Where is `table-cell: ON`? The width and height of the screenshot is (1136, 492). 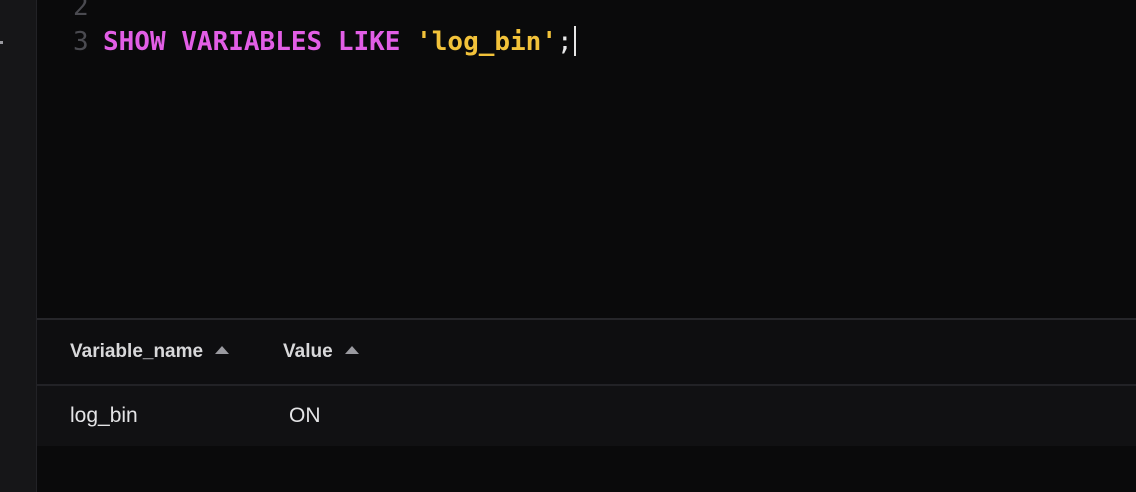
table-cell: ON is located at coordinates (305, 416).